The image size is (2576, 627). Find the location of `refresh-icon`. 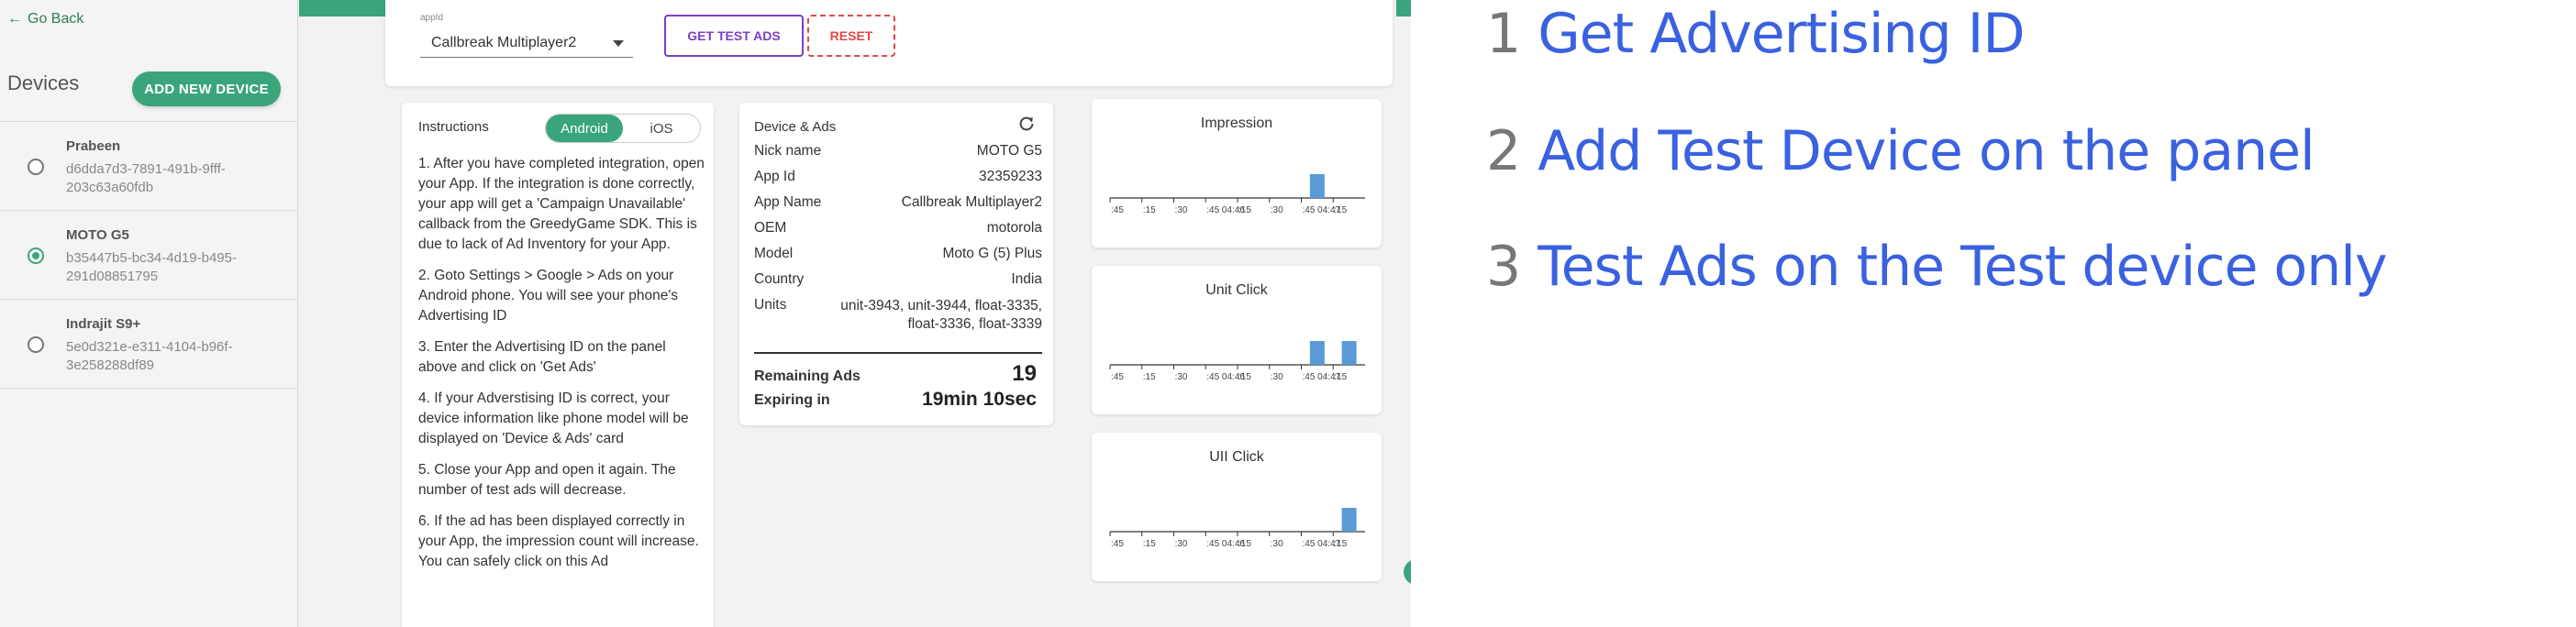

refresh-icon is located at coordinates (1026, 124).